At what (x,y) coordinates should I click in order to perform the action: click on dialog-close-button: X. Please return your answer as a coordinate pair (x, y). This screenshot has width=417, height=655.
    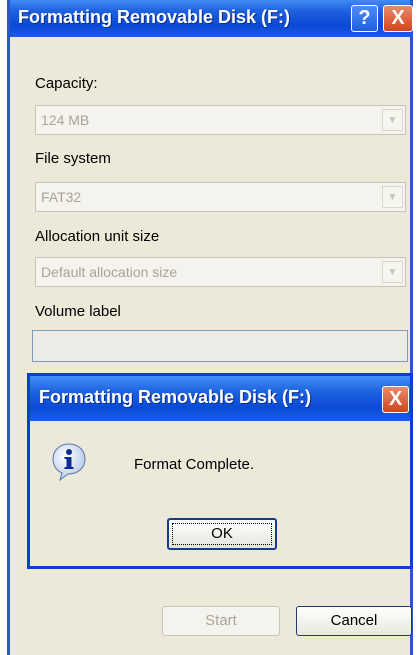
    Looking at the image, I should click on (395, 399).